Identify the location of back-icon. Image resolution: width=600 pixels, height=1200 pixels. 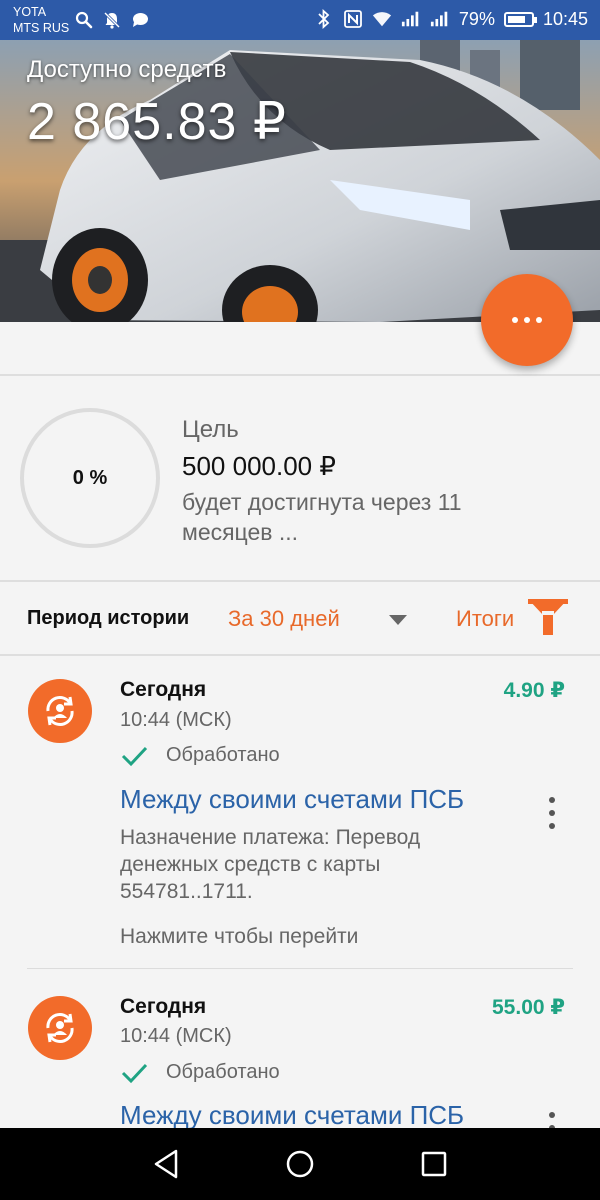
(166, 1164).